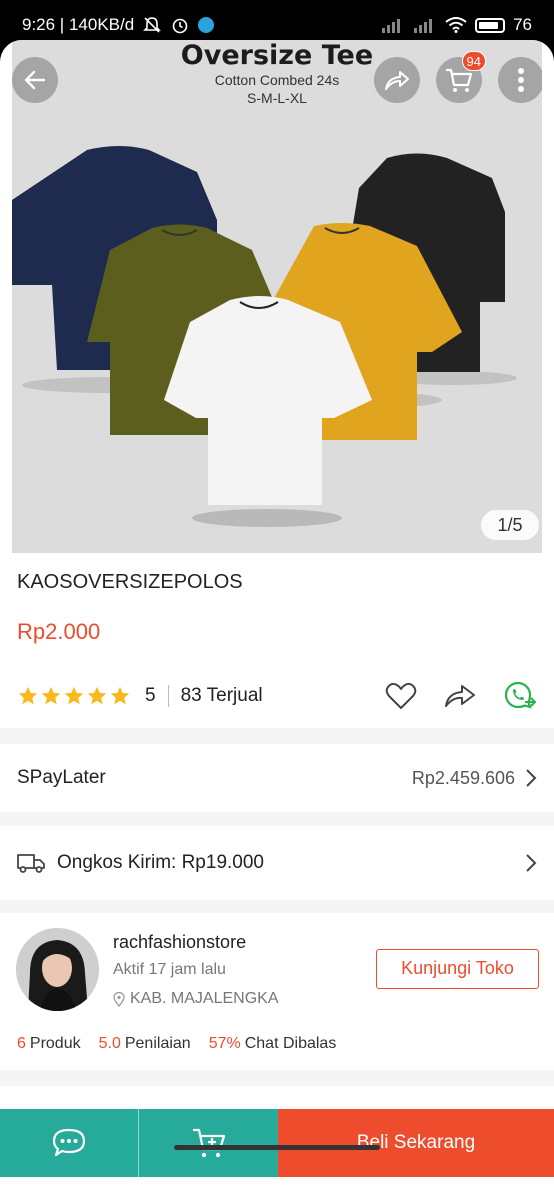 Image resolution: width=554 pixels, height=1200 pixels. Describe the element at coordinates (416, 1143) in the screenshot. I see `buy-now-button: Beli Sekarang` at that location.